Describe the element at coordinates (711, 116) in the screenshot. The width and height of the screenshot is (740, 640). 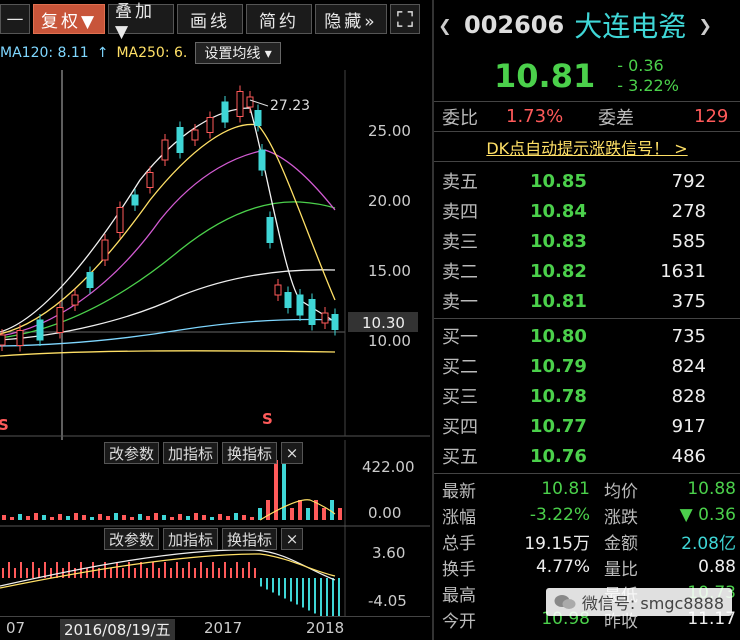
I see `weicha-value: 129` at that location.